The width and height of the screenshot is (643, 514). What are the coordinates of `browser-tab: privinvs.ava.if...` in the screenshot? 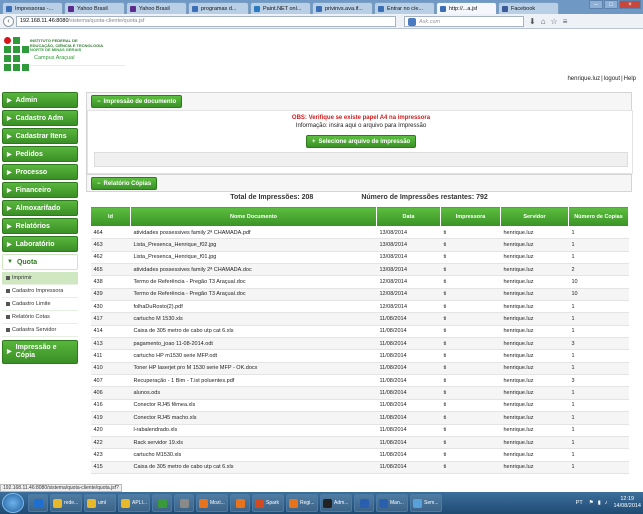 It's located at (342, 8).